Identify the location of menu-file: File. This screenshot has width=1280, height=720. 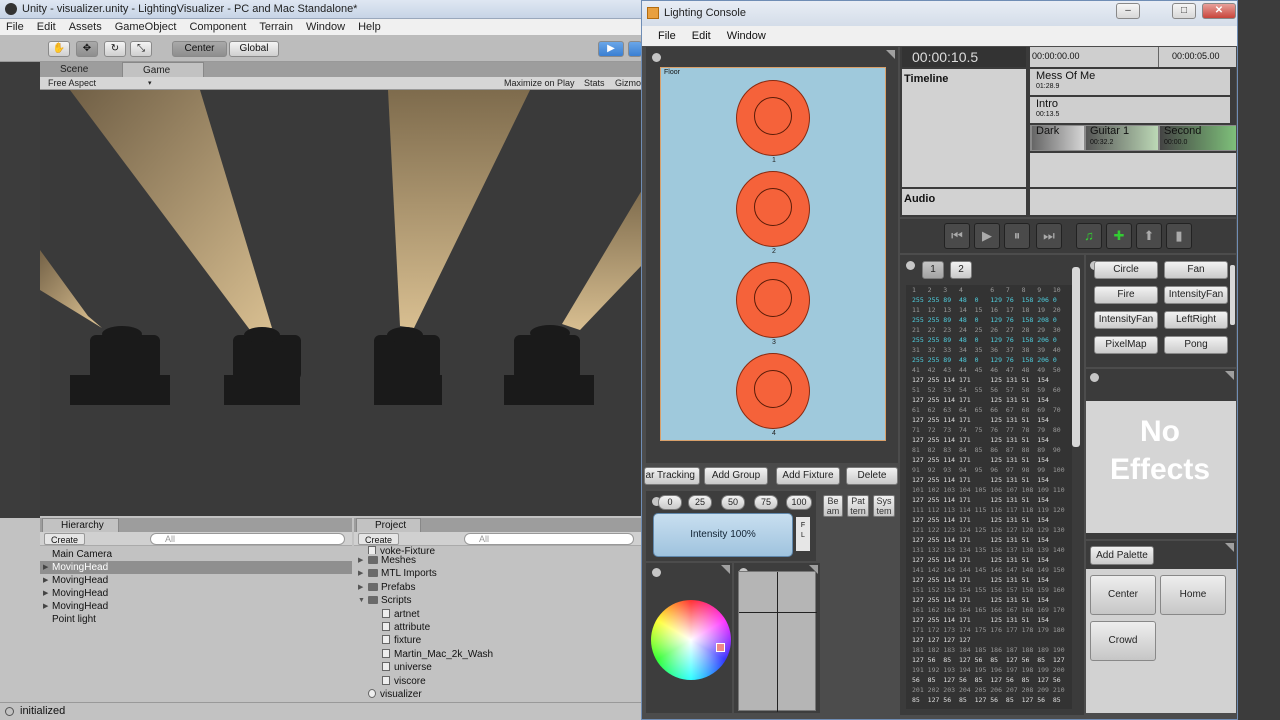
(15, 27).